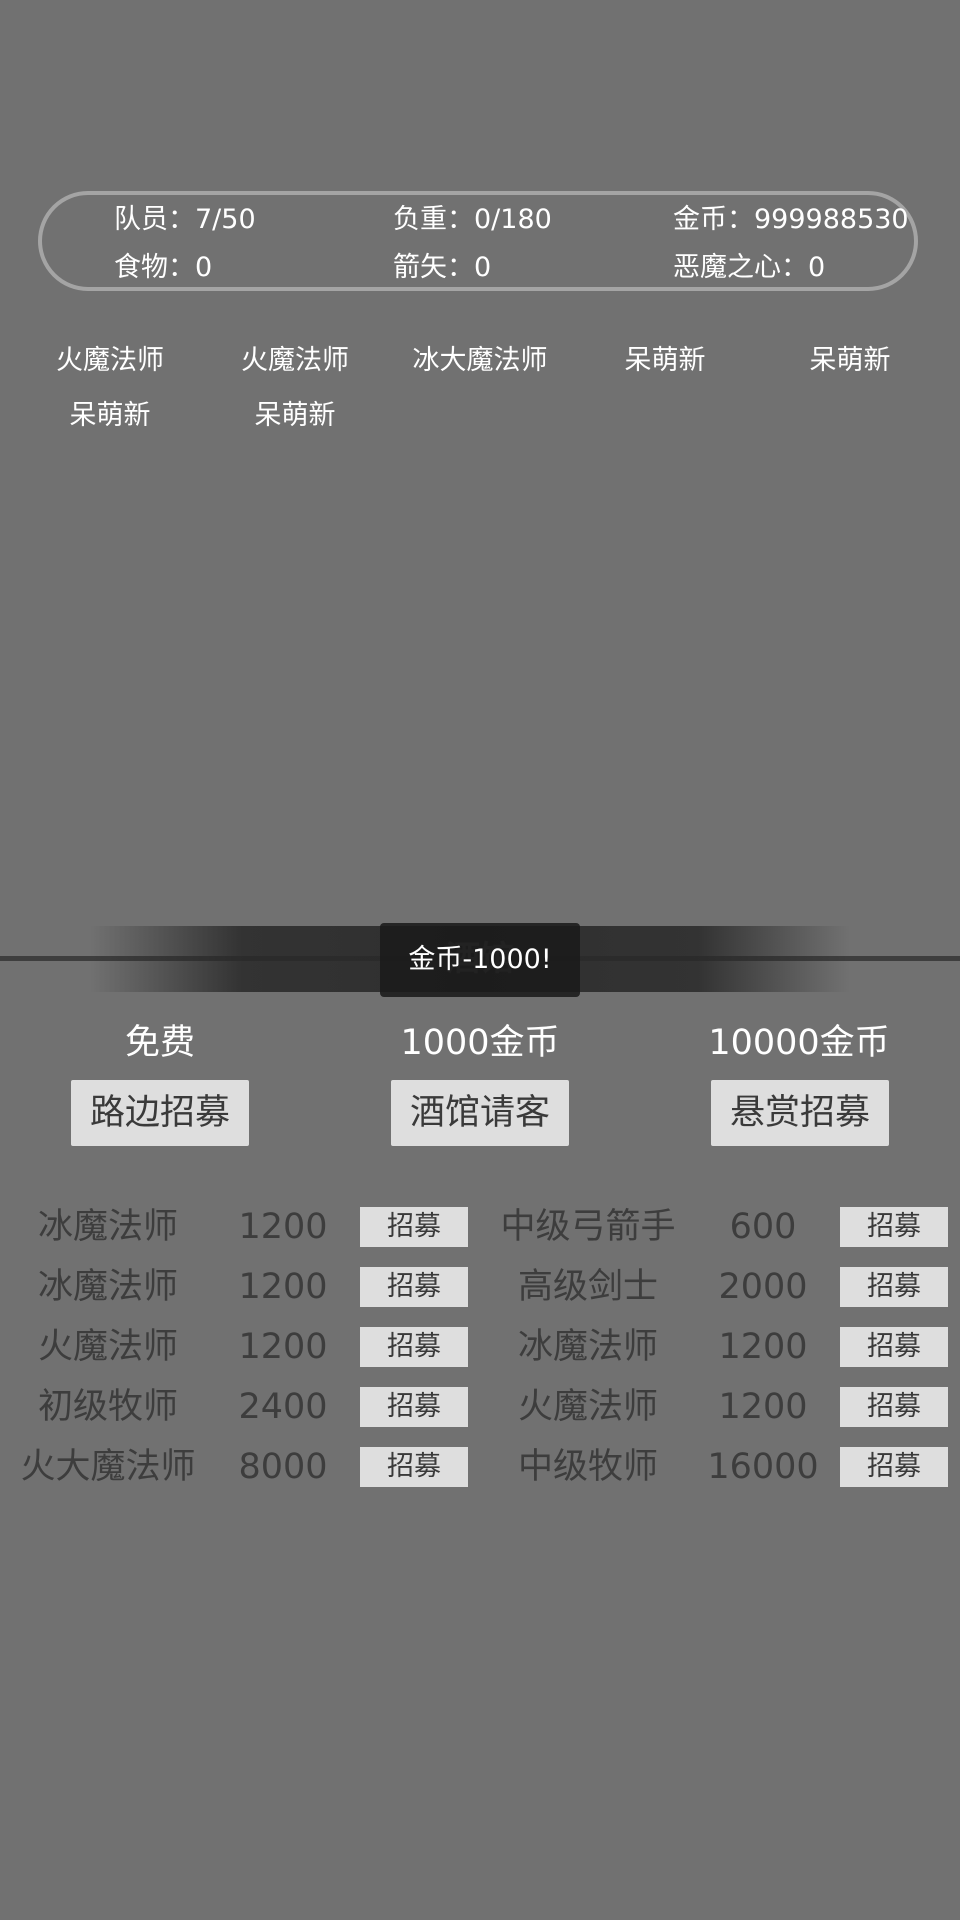 The width and height of the screenshot is (960, 1920). What do you see at coordinates (154, 219) in the screenshot?
I see `stat-members-label: 队员：` at bounding box center [154, 219].